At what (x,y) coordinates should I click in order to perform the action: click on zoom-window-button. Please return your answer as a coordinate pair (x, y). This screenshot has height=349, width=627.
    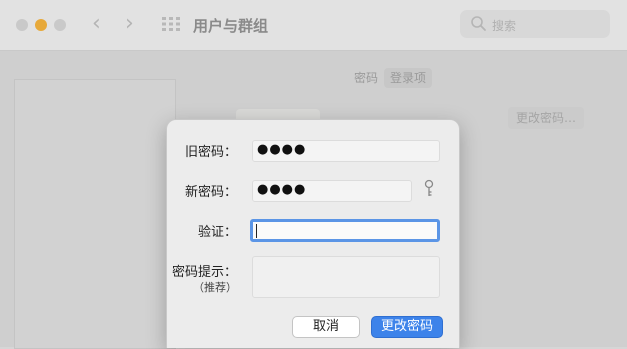
    Looking at the image, I should click on (60, 25).